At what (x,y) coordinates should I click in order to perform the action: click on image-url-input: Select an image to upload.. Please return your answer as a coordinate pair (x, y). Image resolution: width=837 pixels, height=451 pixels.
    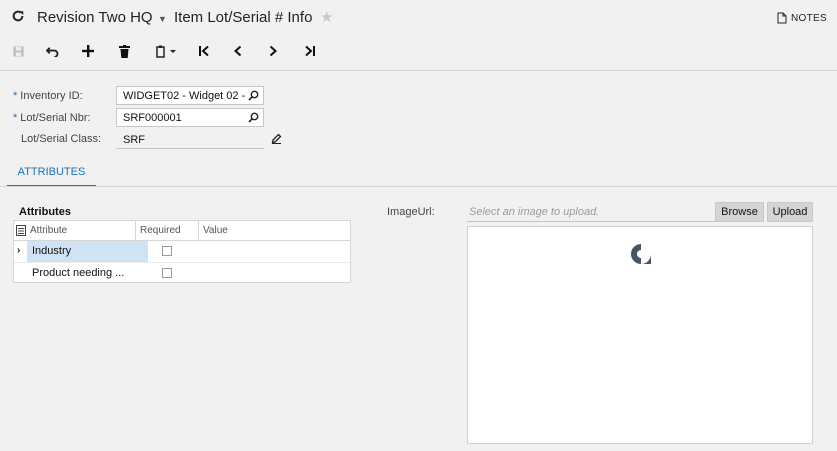
    Looking at the image, I should click on (591, 212).